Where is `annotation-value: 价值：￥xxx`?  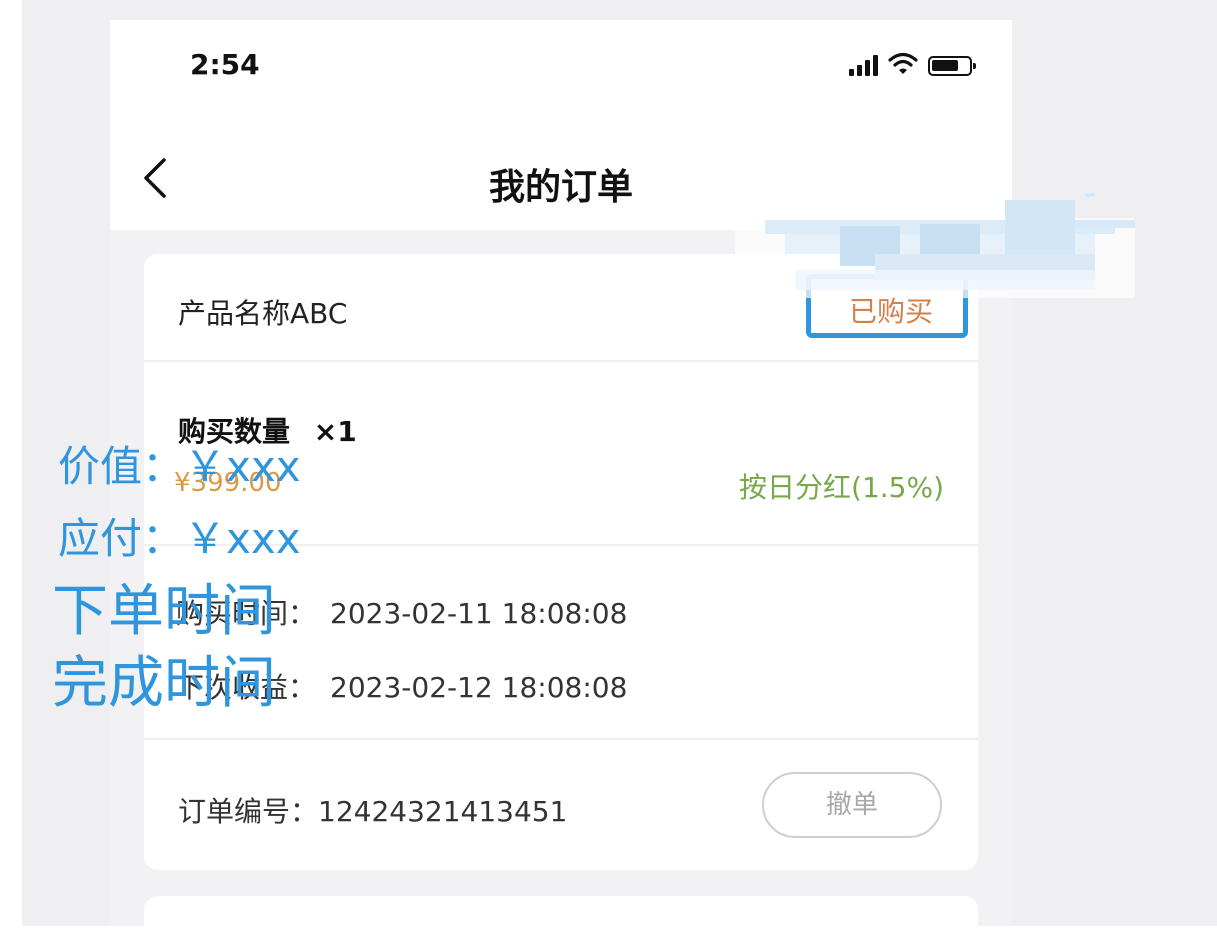 annotation-value: 价值：￥xxx is located at coordinates (179, 466).